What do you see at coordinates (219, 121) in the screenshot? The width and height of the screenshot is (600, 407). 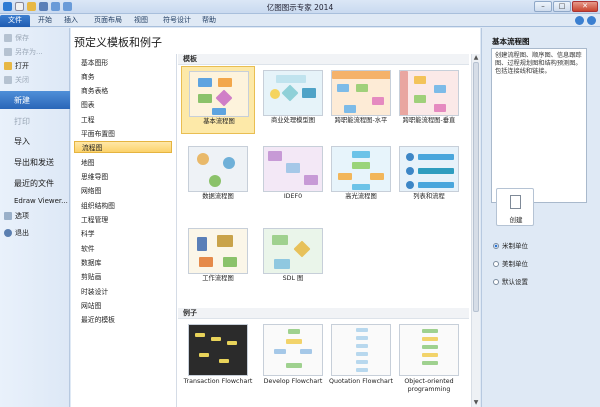 I see `template-caption: 基本流程图` at bounding box center [219, 121].